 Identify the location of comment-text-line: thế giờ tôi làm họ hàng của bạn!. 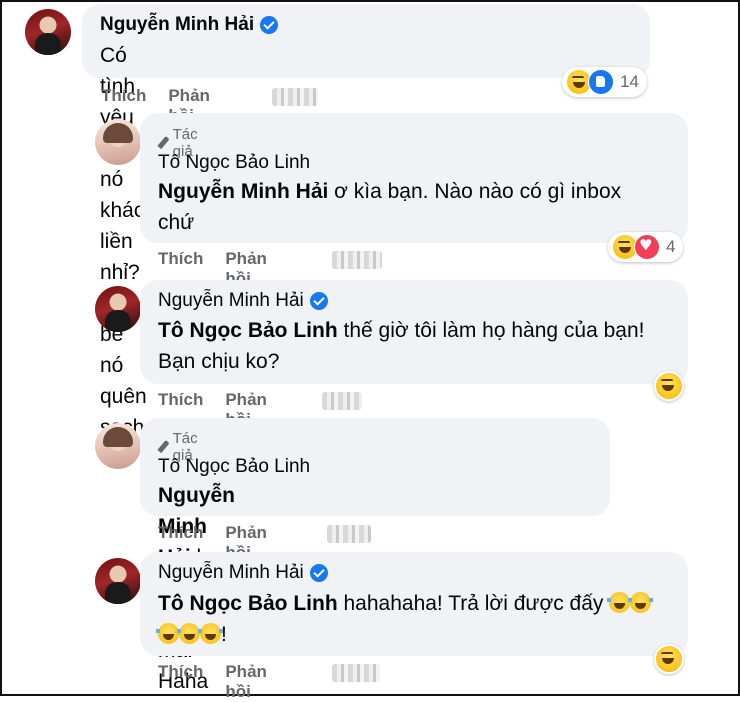
(491, 330).